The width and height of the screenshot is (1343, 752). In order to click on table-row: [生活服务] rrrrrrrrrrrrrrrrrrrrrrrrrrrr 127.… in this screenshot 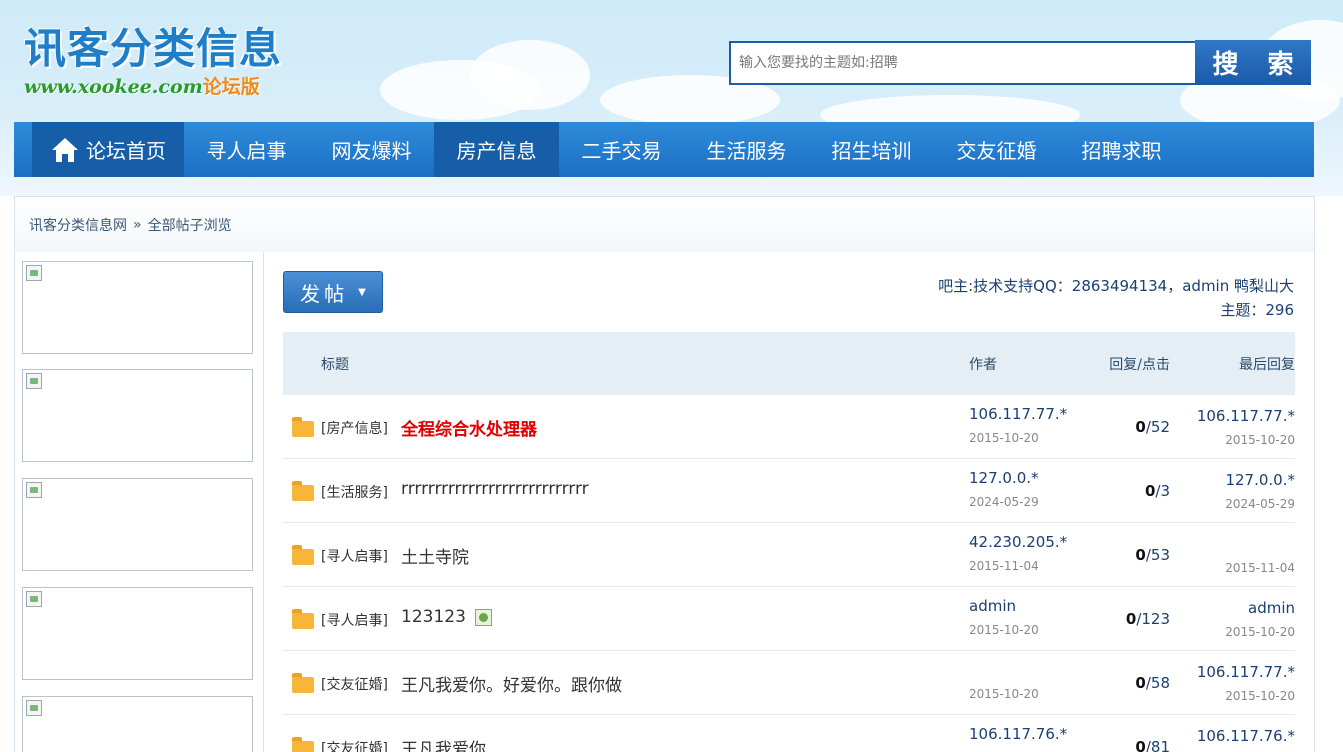, I will do `click(789, 491)`.